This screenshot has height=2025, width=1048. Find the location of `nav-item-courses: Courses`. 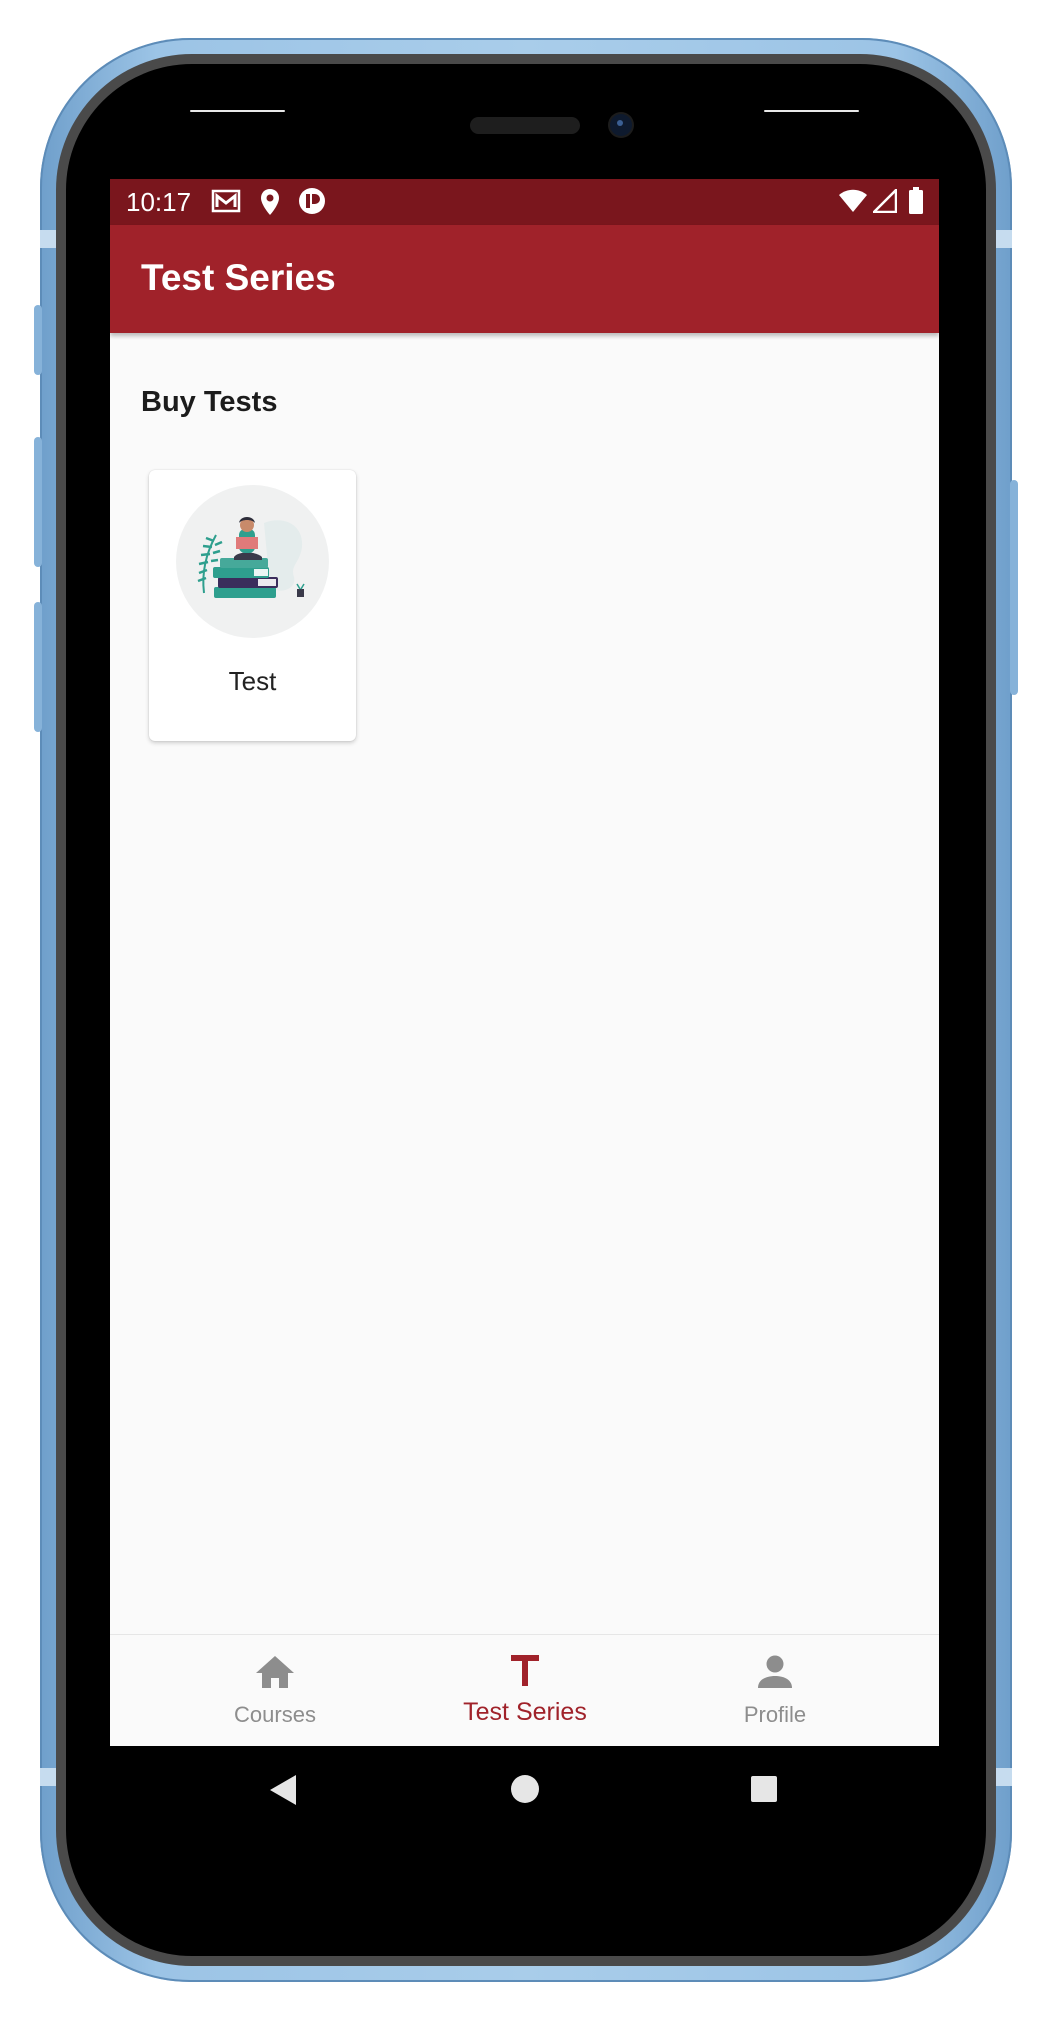

nav-item-courses: Courses is located at coordinates (275, 1690).